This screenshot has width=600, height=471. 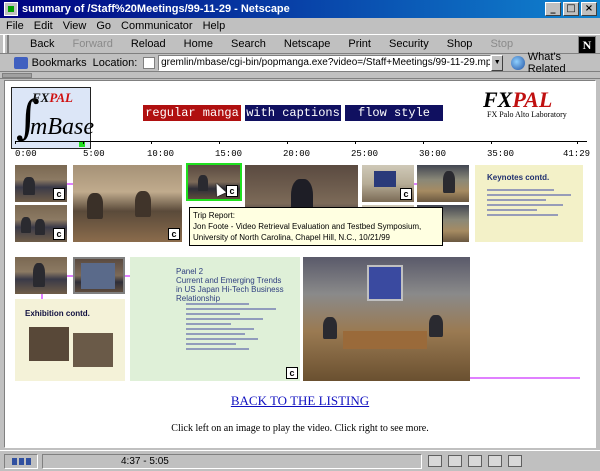 What do you see at coordinates (518, 62) in the screenshot?
I see `globe-icon` at bounding box center [518, 62].